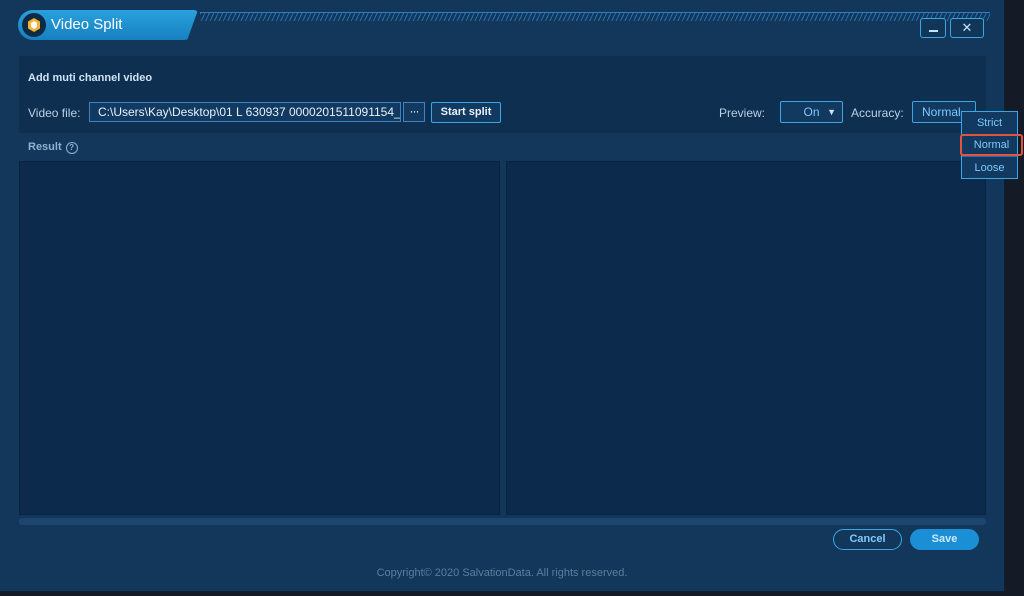 The width and height of the screenshot is (1024, 596). I want to click on title-decoration-hatch, so click(595, 17).